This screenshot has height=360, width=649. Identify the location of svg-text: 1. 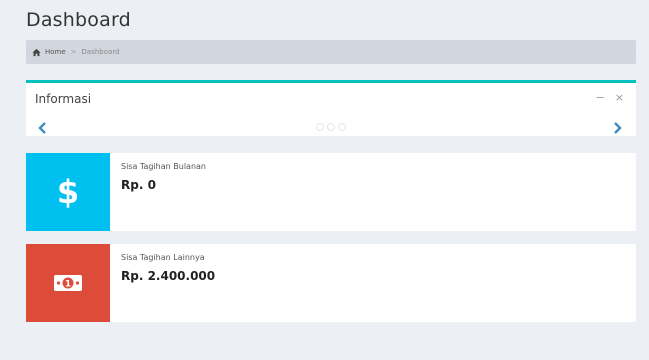
(68, 285).